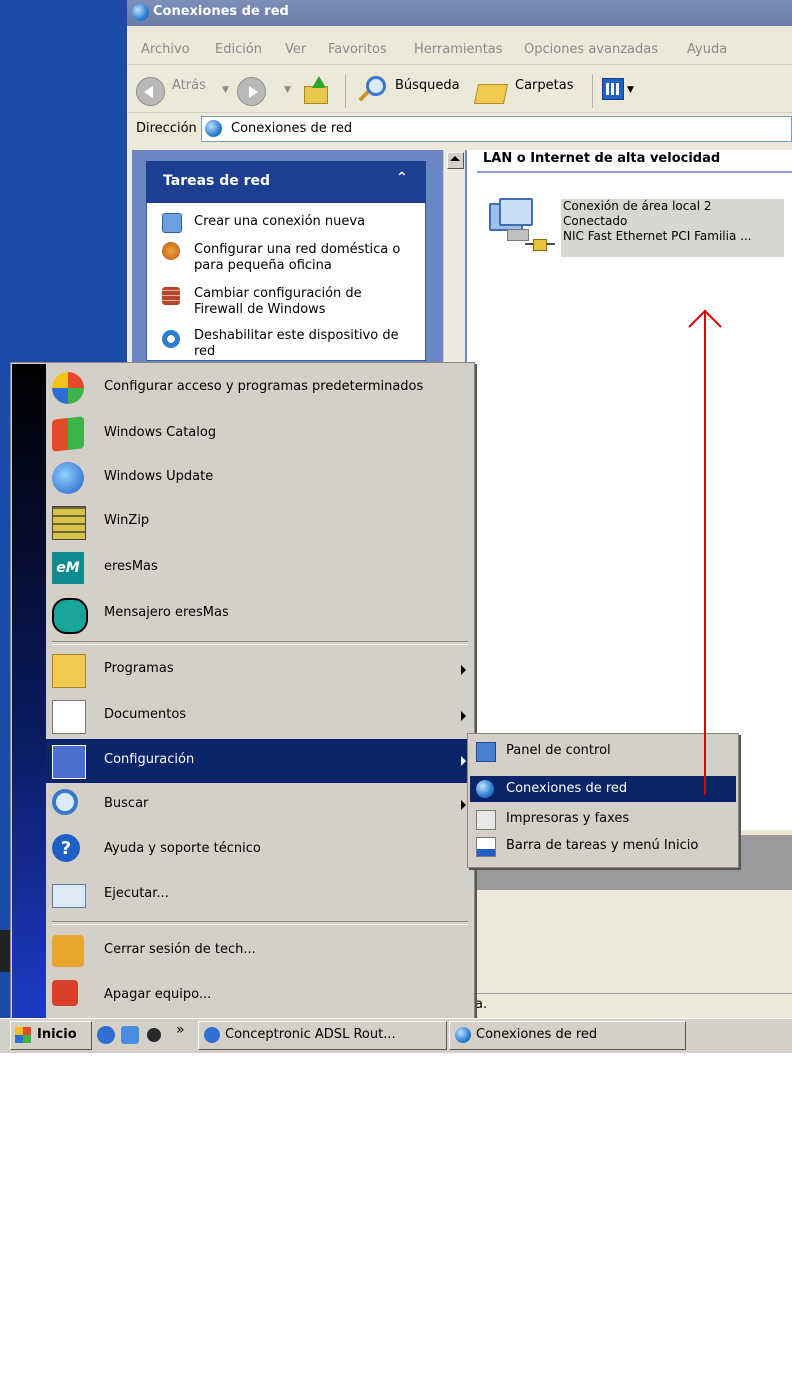 The image size is (792, 1374). I want to click on home-network-icon, so click(171, 251).